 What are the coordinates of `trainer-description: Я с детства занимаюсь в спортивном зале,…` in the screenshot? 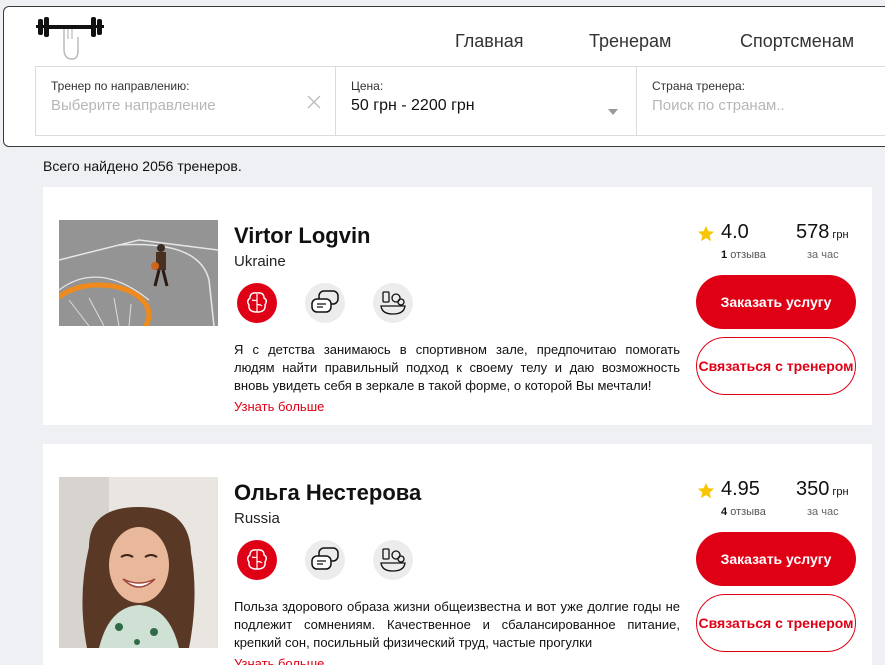 It's located at (457, 367).